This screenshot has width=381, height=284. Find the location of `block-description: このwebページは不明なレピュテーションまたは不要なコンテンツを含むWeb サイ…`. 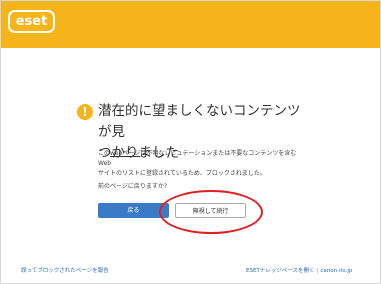

block-description: このwebページは不明なレピュテーションまたは不要なコンテンツを含むWeb サイ… is located at coordinates (200, 164).